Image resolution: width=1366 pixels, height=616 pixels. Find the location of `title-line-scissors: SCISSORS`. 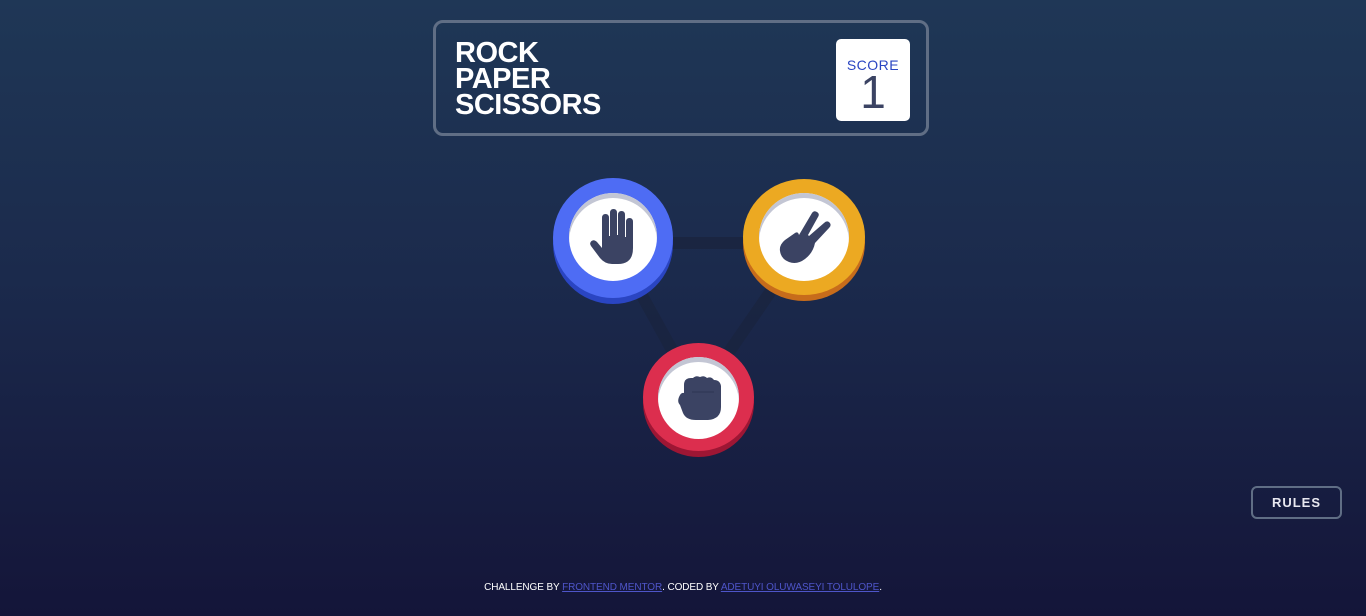

title-line-scissors: SCISSORS is located at coordinates (528, 105).